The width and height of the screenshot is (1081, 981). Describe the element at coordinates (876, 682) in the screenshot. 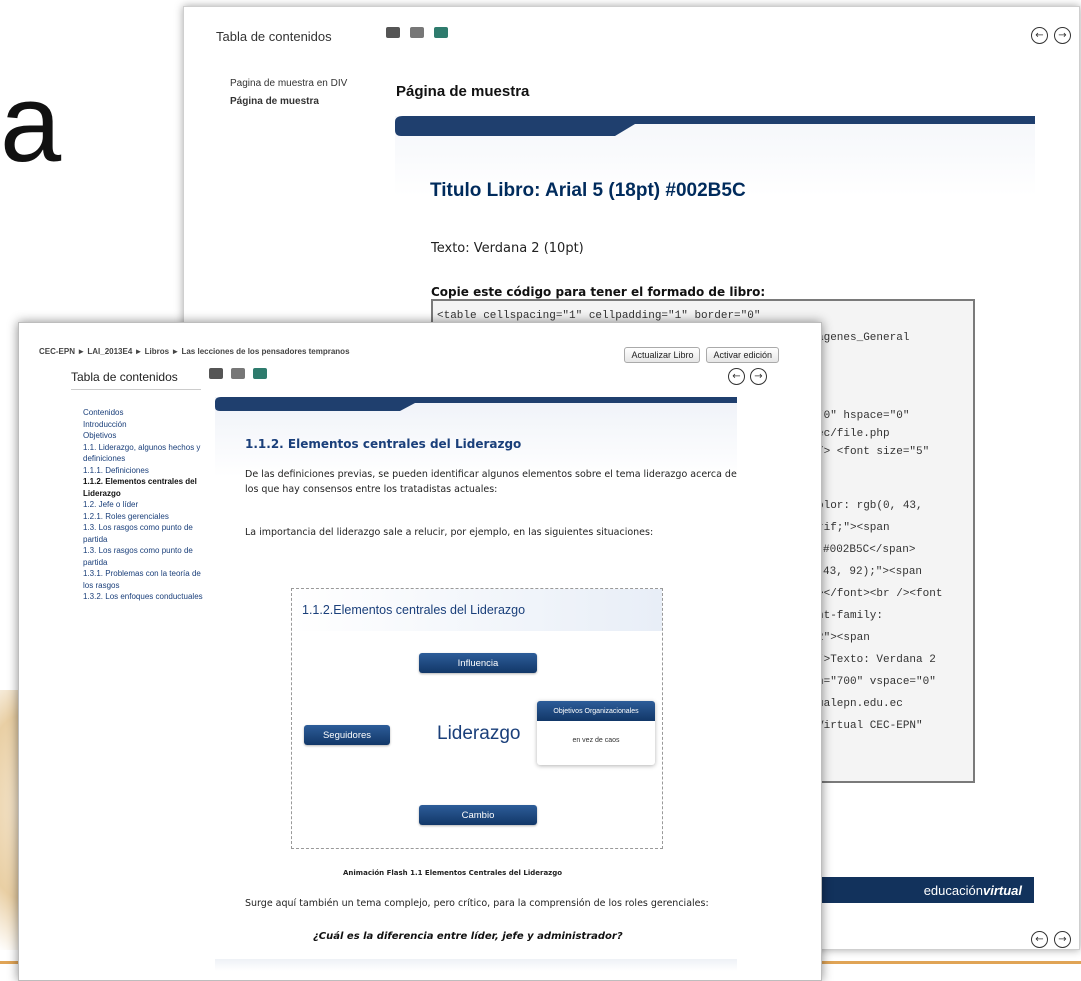

I see `code-line: h="700" vspace="0"` at that location.